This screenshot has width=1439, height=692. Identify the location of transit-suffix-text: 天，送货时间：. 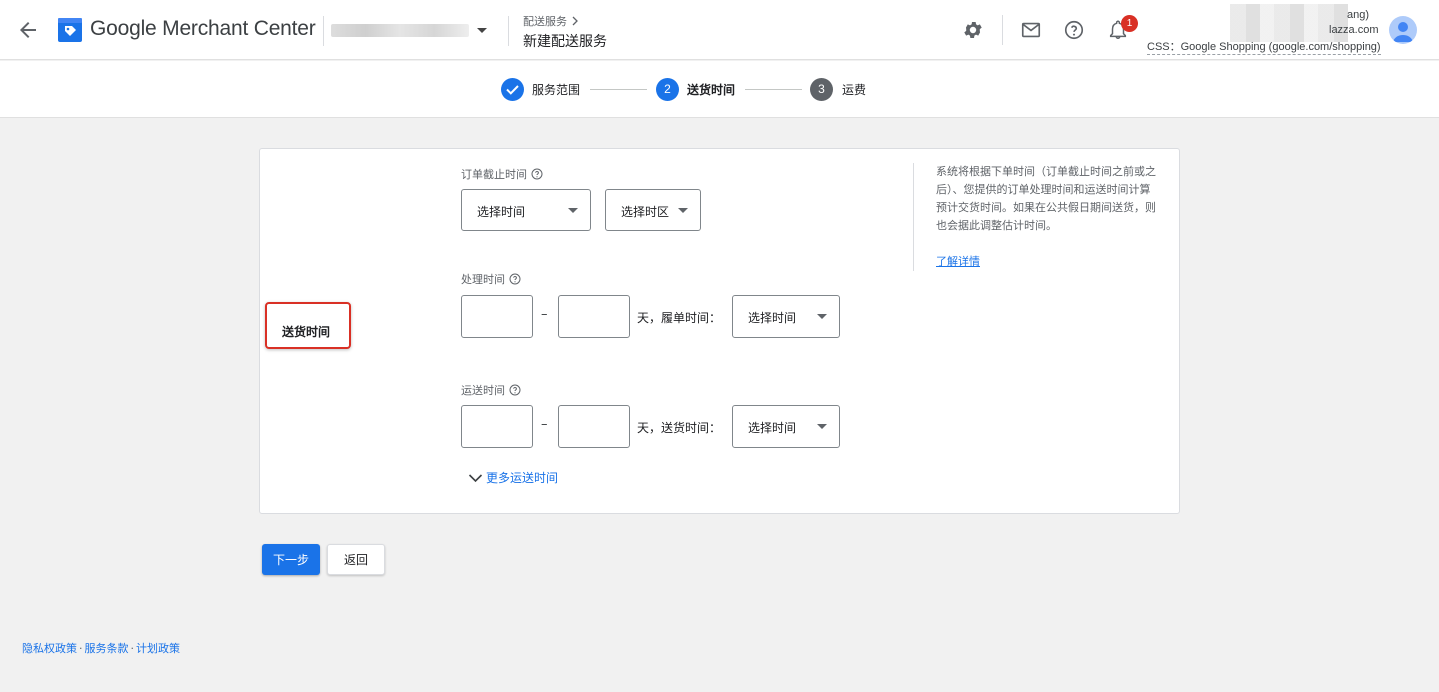
(679, 428).